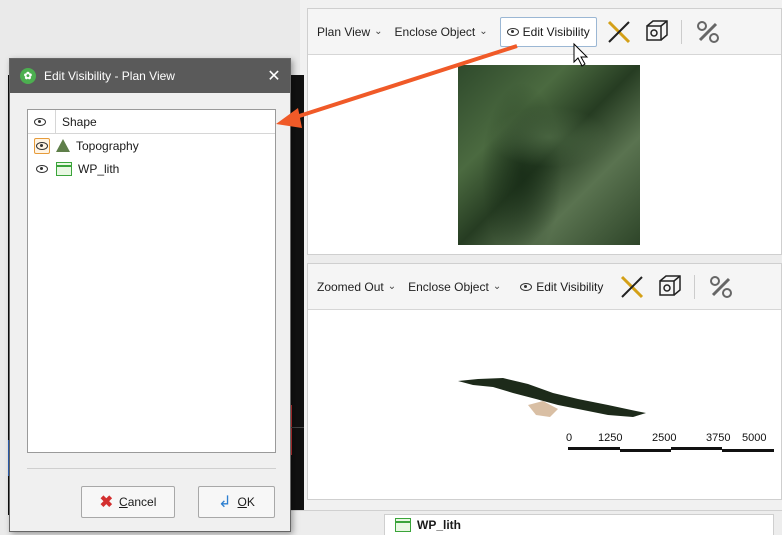 The height and width of the screenshot is (535, 782). I want to click on bottom-tab-bar: WP_lith, so click(536, 522).